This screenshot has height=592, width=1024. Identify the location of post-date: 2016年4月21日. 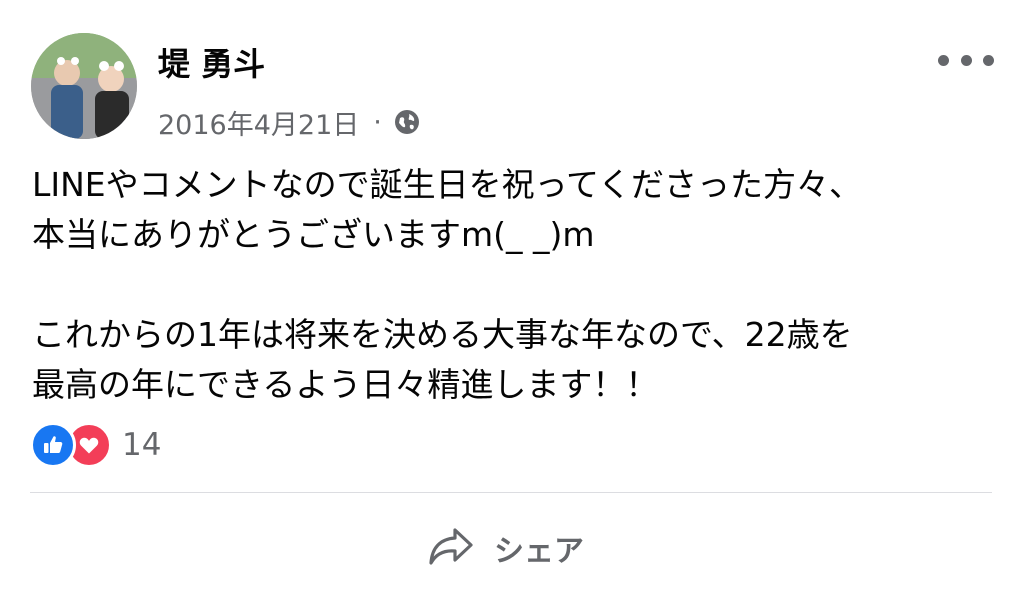
(258, 122).